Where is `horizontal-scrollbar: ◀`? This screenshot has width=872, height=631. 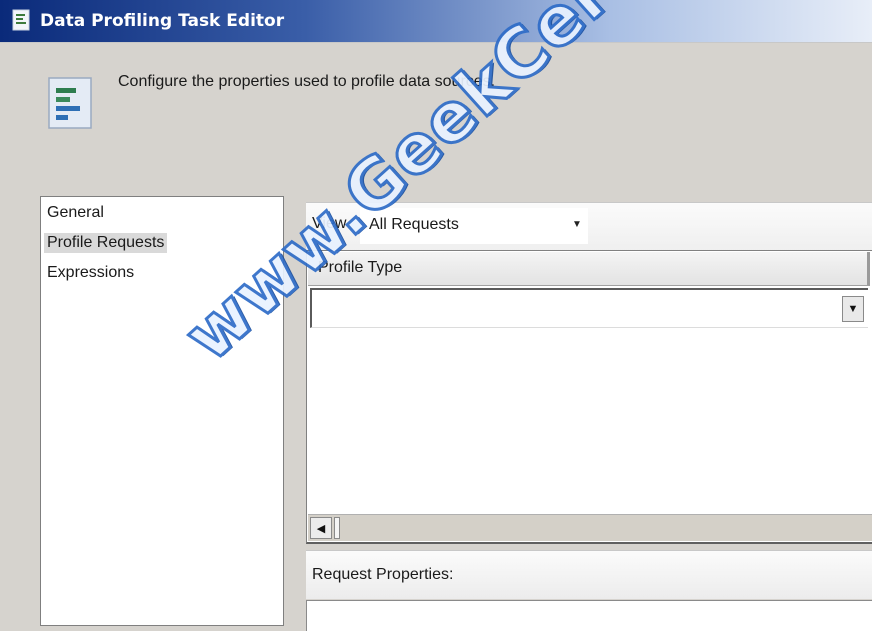 horizontal-scrollbar: ◀ is located at coordinates (590, 527).